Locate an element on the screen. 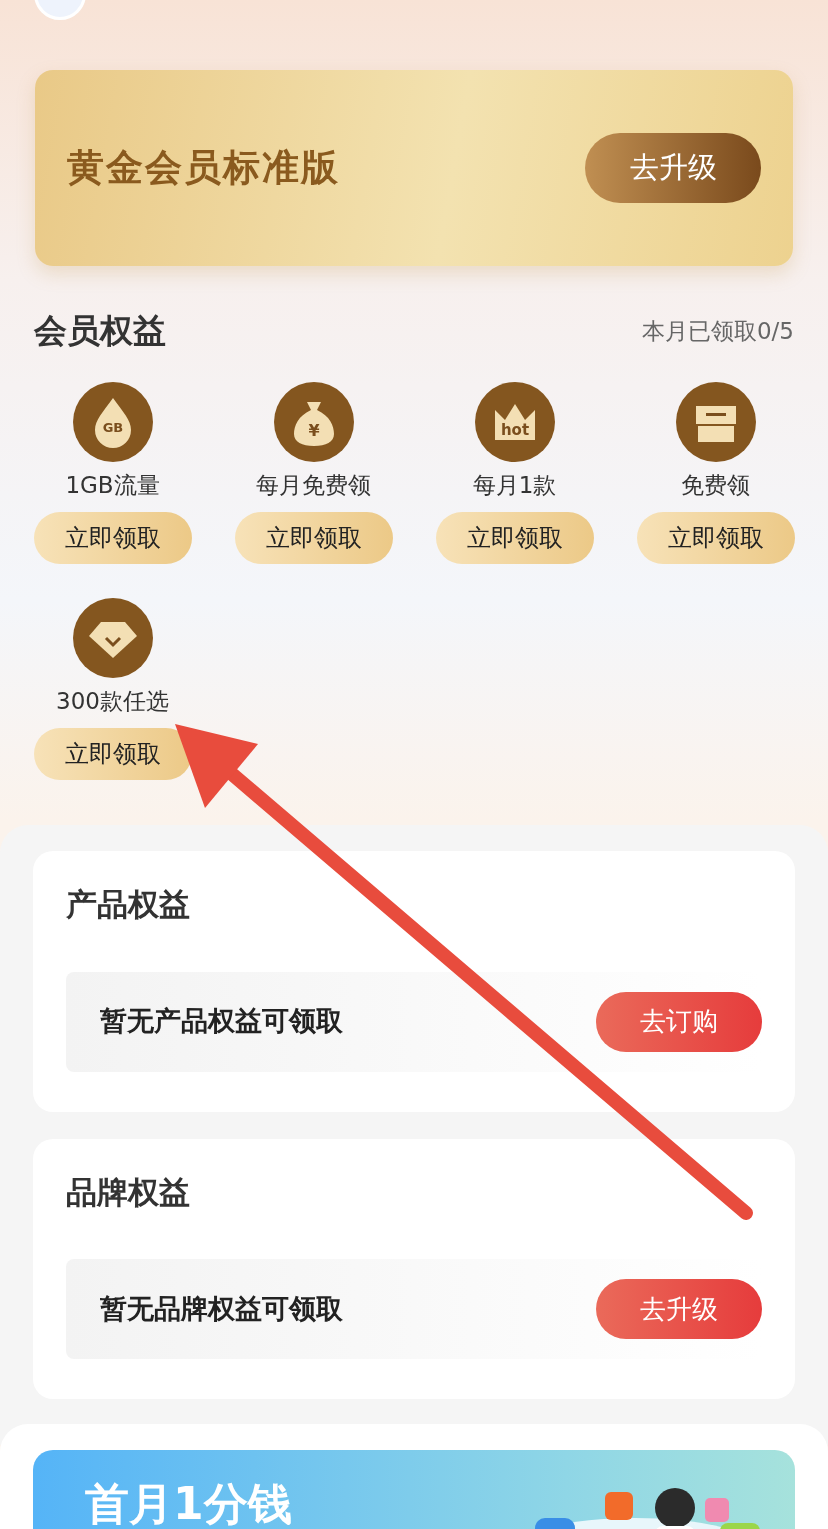  card-title: 产品权益 is located at coordinates (128, 904).